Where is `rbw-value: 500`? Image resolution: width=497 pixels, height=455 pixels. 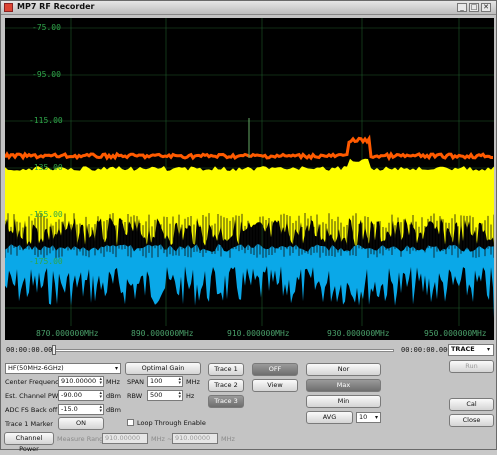 rbw-value: 500 is located at coordinates (156, 395).